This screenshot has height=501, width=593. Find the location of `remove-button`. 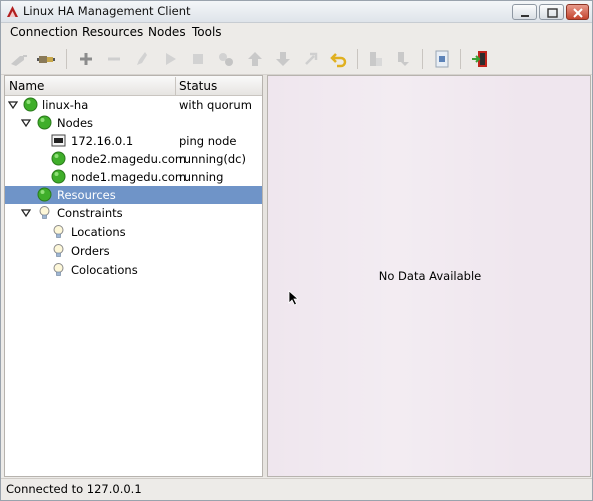

remove-button is located at coordinates (114, 59).